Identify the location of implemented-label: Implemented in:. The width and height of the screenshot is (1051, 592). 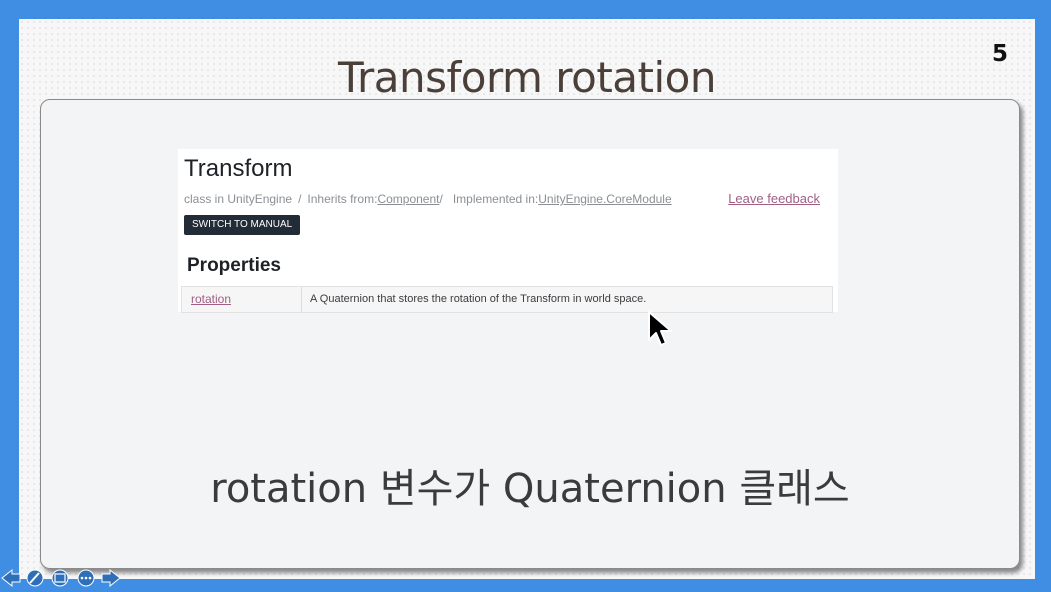
(495, 199).